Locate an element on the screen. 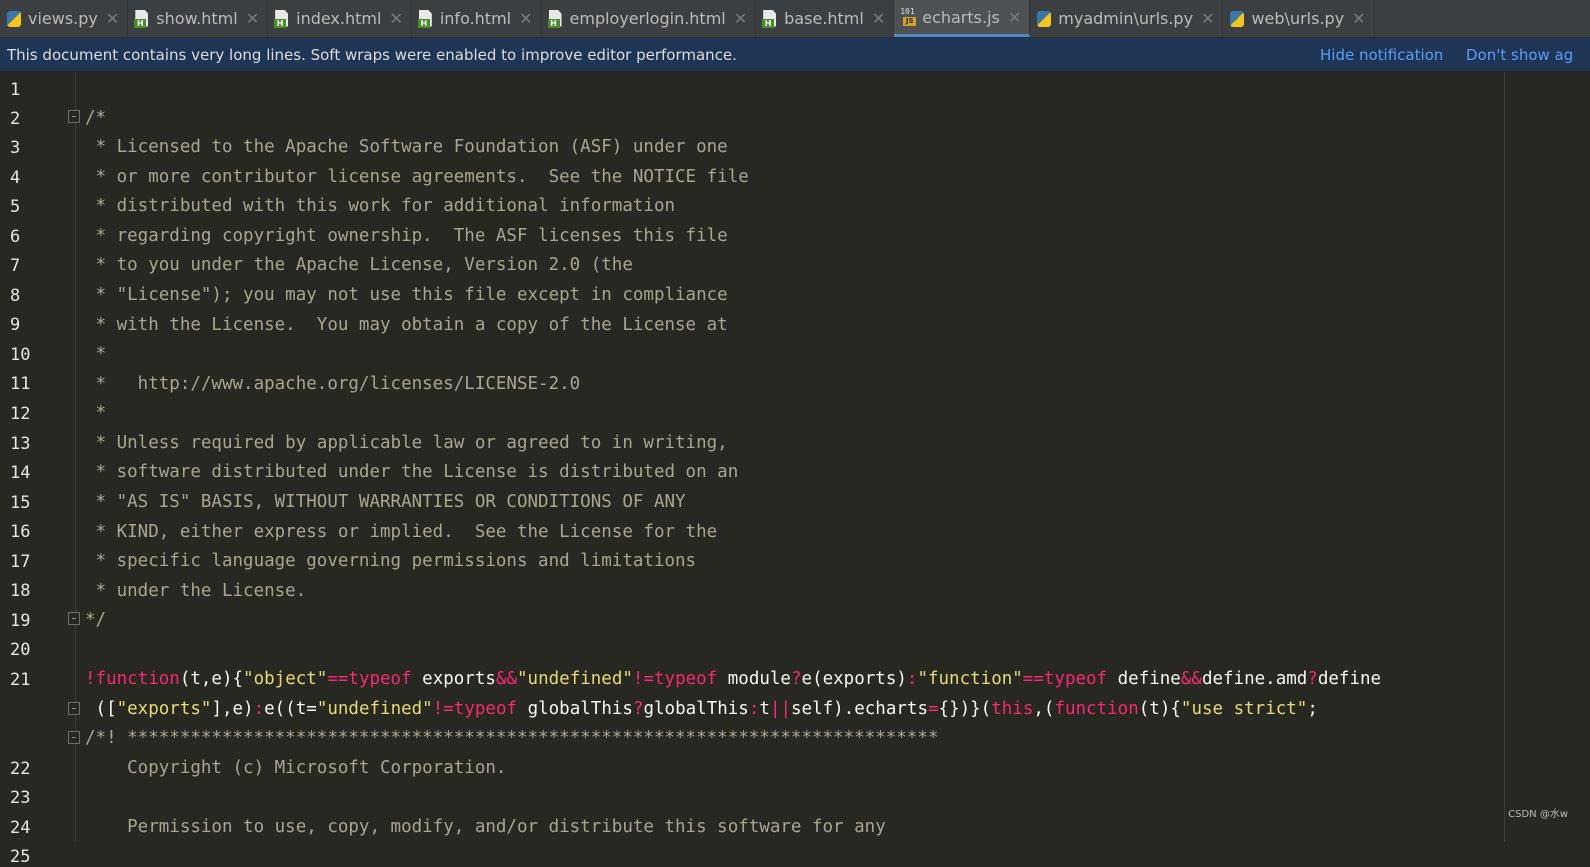 The image size is (1590, 867). code-line-2: /* is located at coordinates (95, 118).